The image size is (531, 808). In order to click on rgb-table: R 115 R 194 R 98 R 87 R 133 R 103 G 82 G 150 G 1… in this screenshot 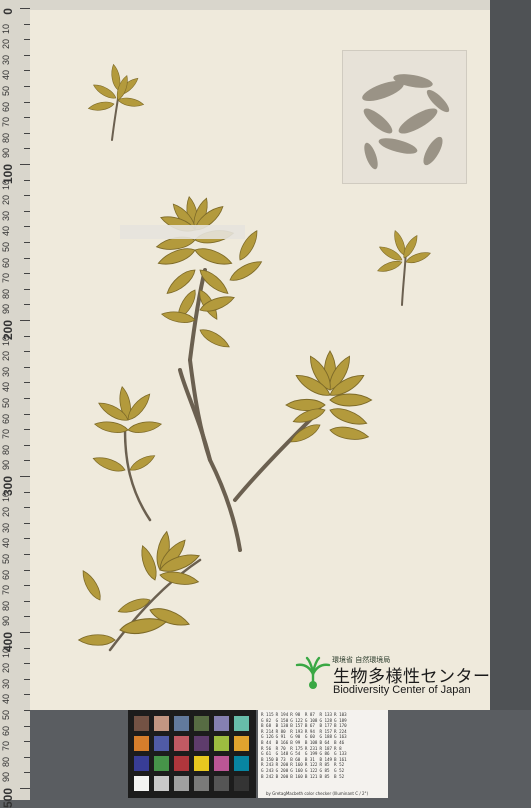, I will do `click(304, 745)`.